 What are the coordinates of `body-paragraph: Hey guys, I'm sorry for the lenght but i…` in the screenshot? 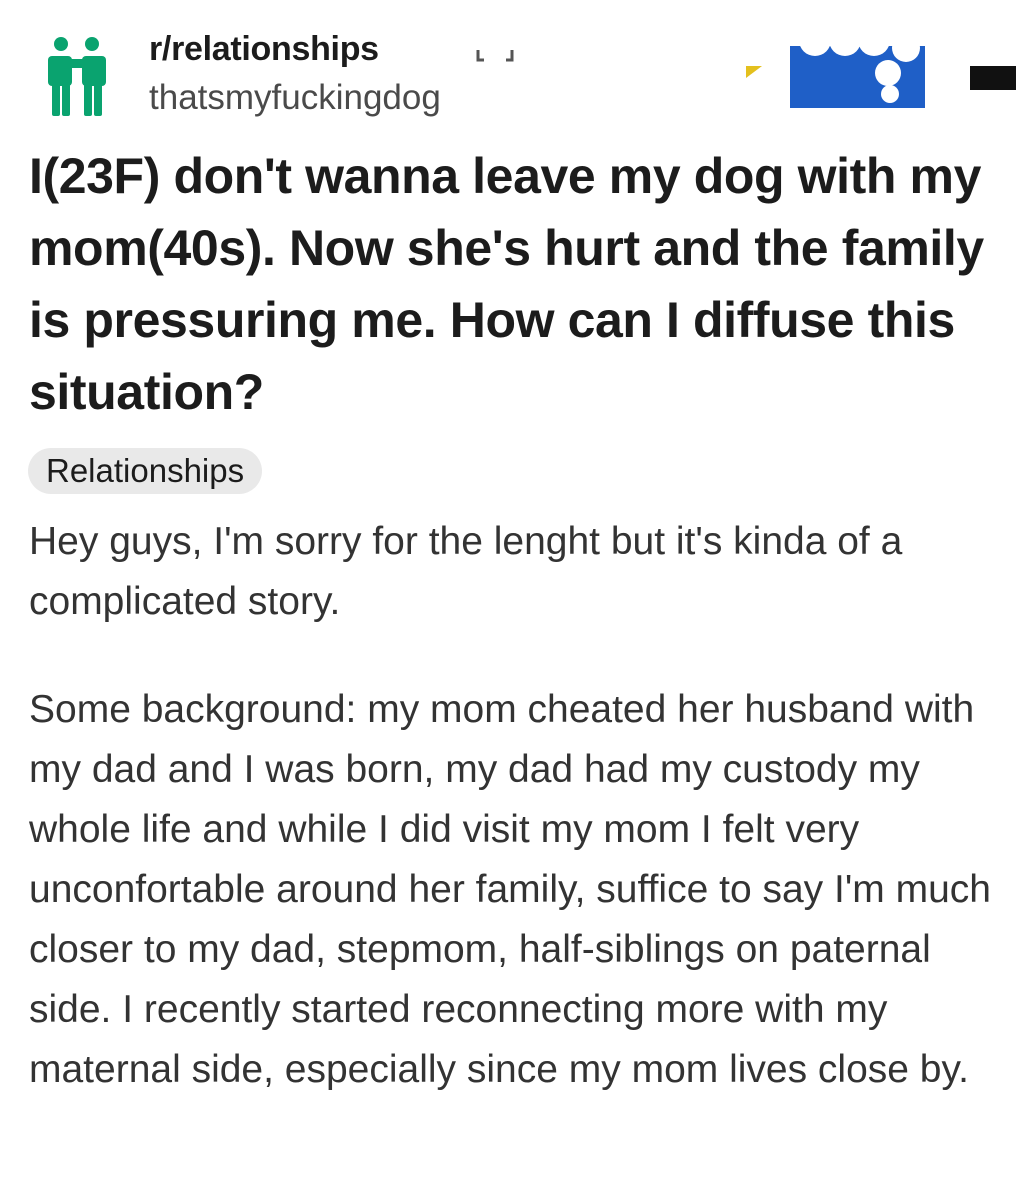 It's located at (466, 571).